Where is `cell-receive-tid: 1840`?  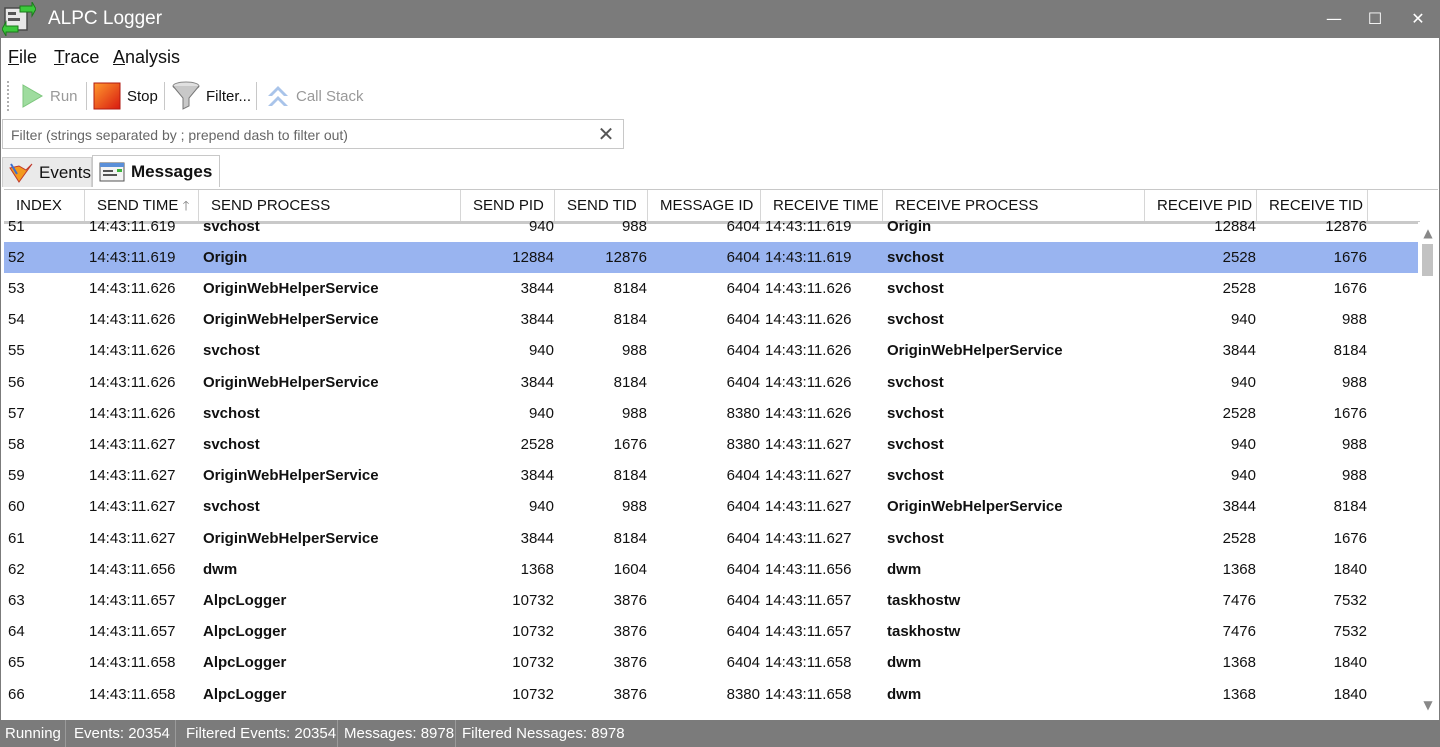
cell-receive-tid: 1840 is located at coordinates (1350, 569).